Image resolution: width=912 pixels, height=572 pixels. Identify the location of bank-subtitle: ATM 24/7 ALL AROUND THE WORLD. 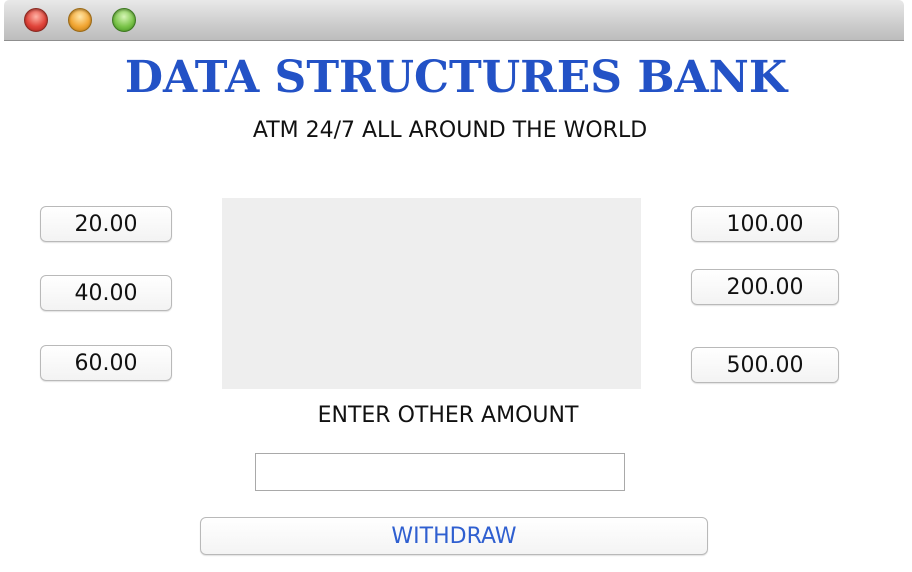
(450, 130).